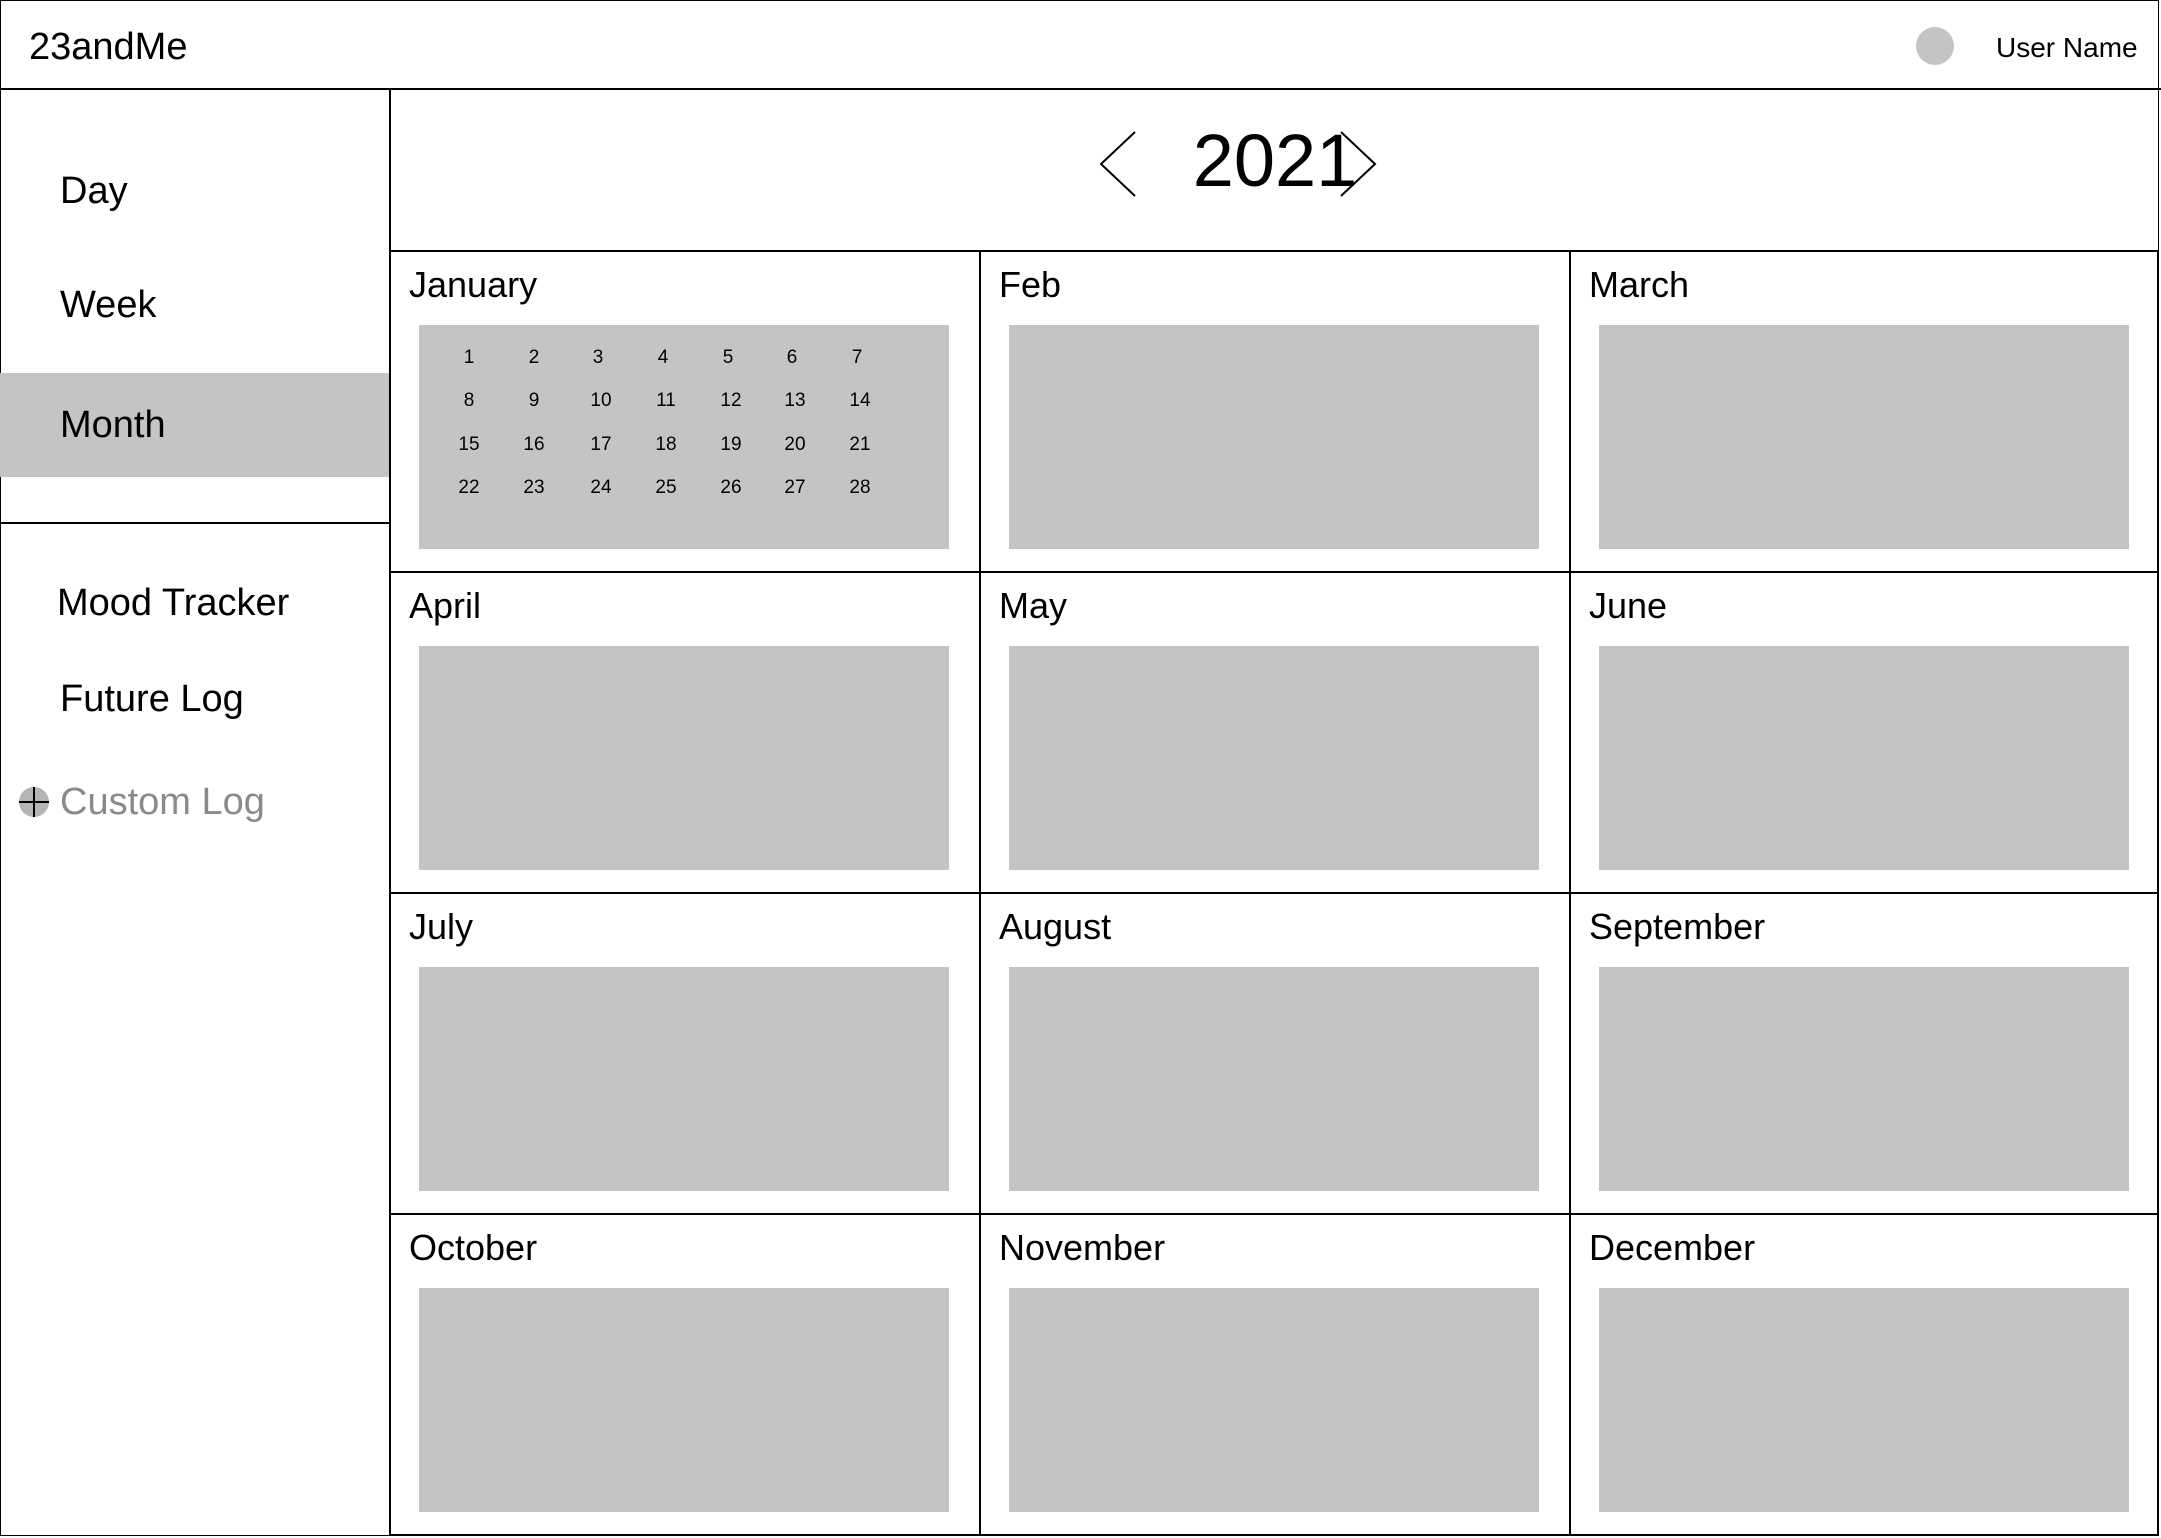  I want to click on month-cell-december: December, so click(1865, 1375).